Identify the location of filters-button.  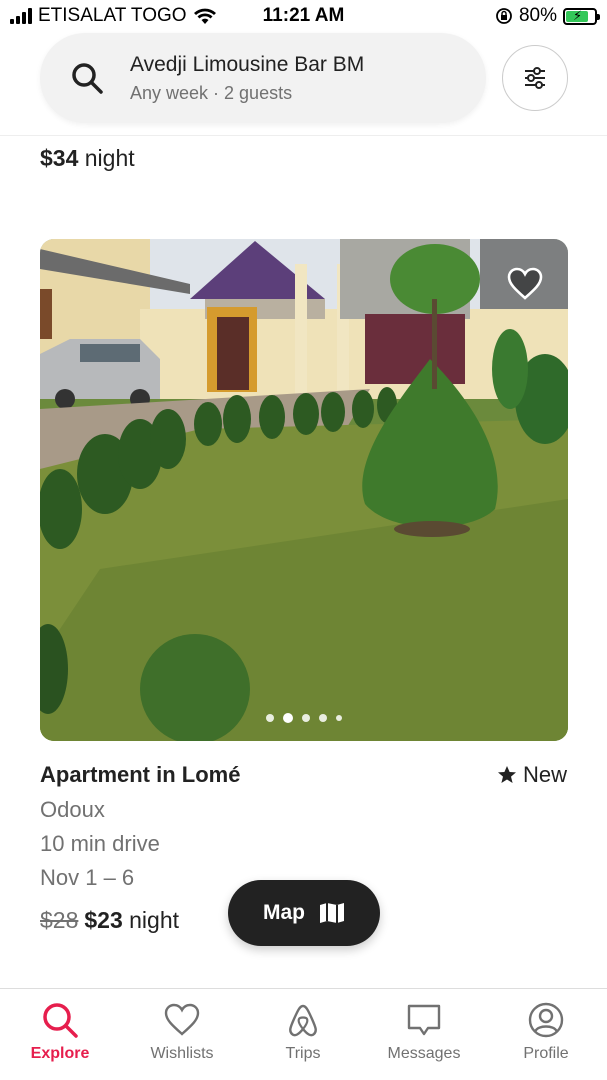
(535, 78).